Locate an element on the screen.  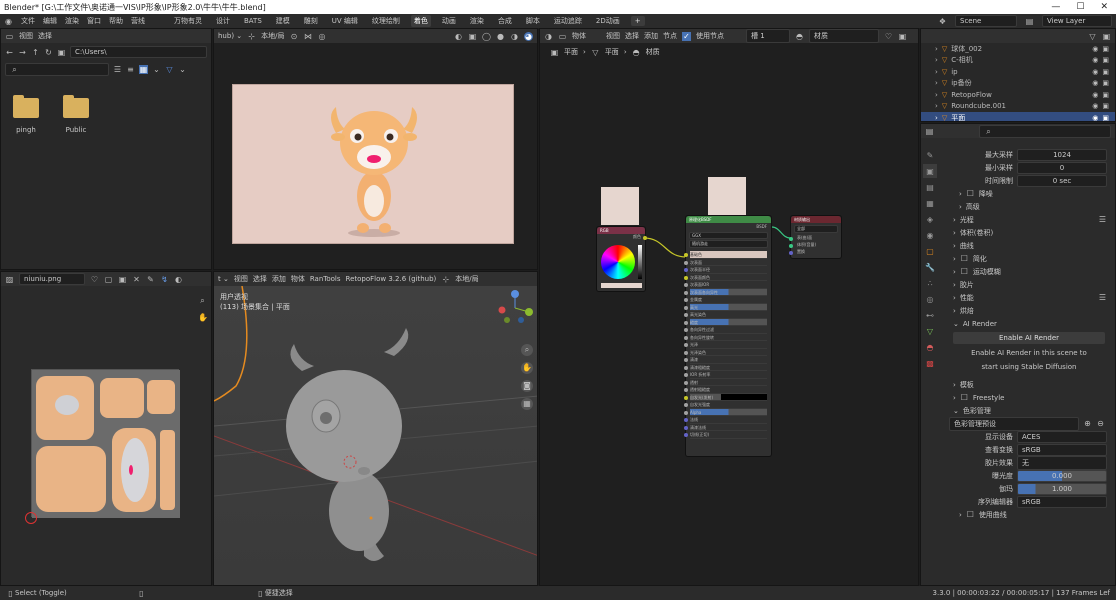
view-layer-tab-icon: ▦ is located at coordinates (930, 203).